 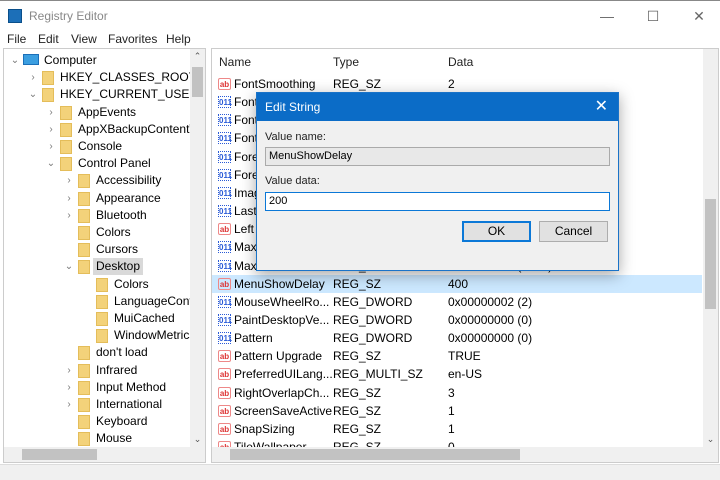 What do you see at coordinates (235, 62) in the screenshot?
I see `column-header-name: Name` at bounding box center [235, 62].